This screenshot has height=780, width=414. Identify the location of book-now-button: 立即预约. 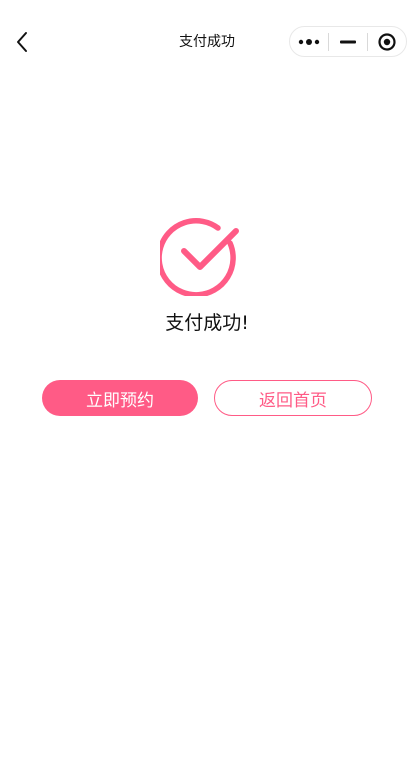
(120, 398).